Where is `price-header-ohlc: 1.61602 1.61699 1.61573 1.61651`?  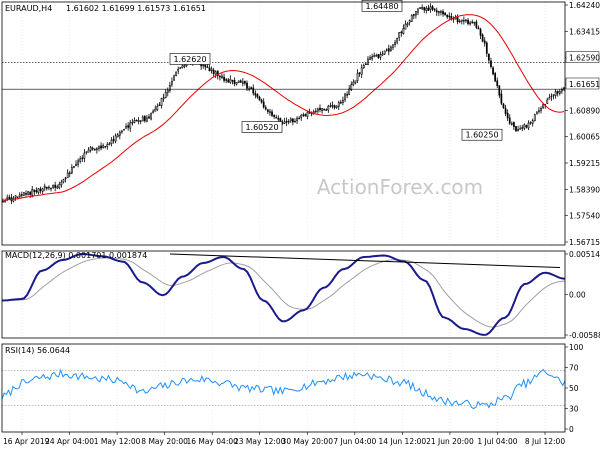
price-header-ohlc: 1.61602 1.61699 1.61573 1.61651 is located at coordinates (136, 8).